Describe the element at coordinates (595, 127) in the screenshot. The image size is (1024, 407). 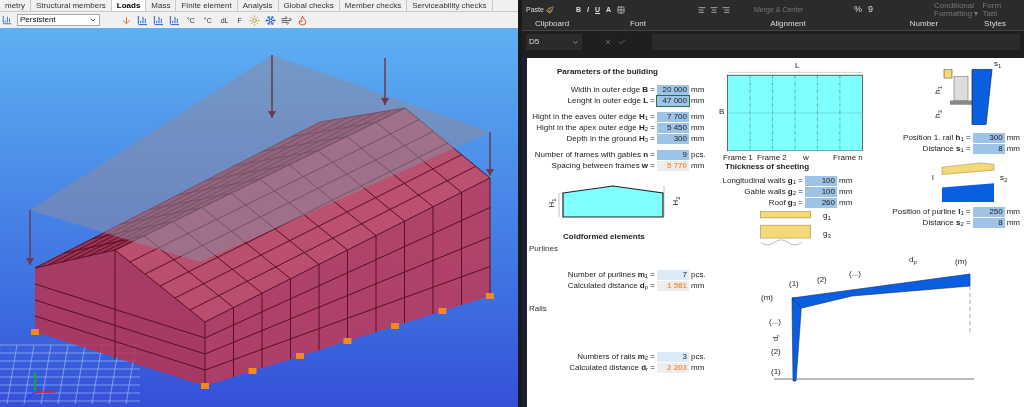
I see `field-label: Hight in the apex outer edge H$_{2}$ =` at that location.